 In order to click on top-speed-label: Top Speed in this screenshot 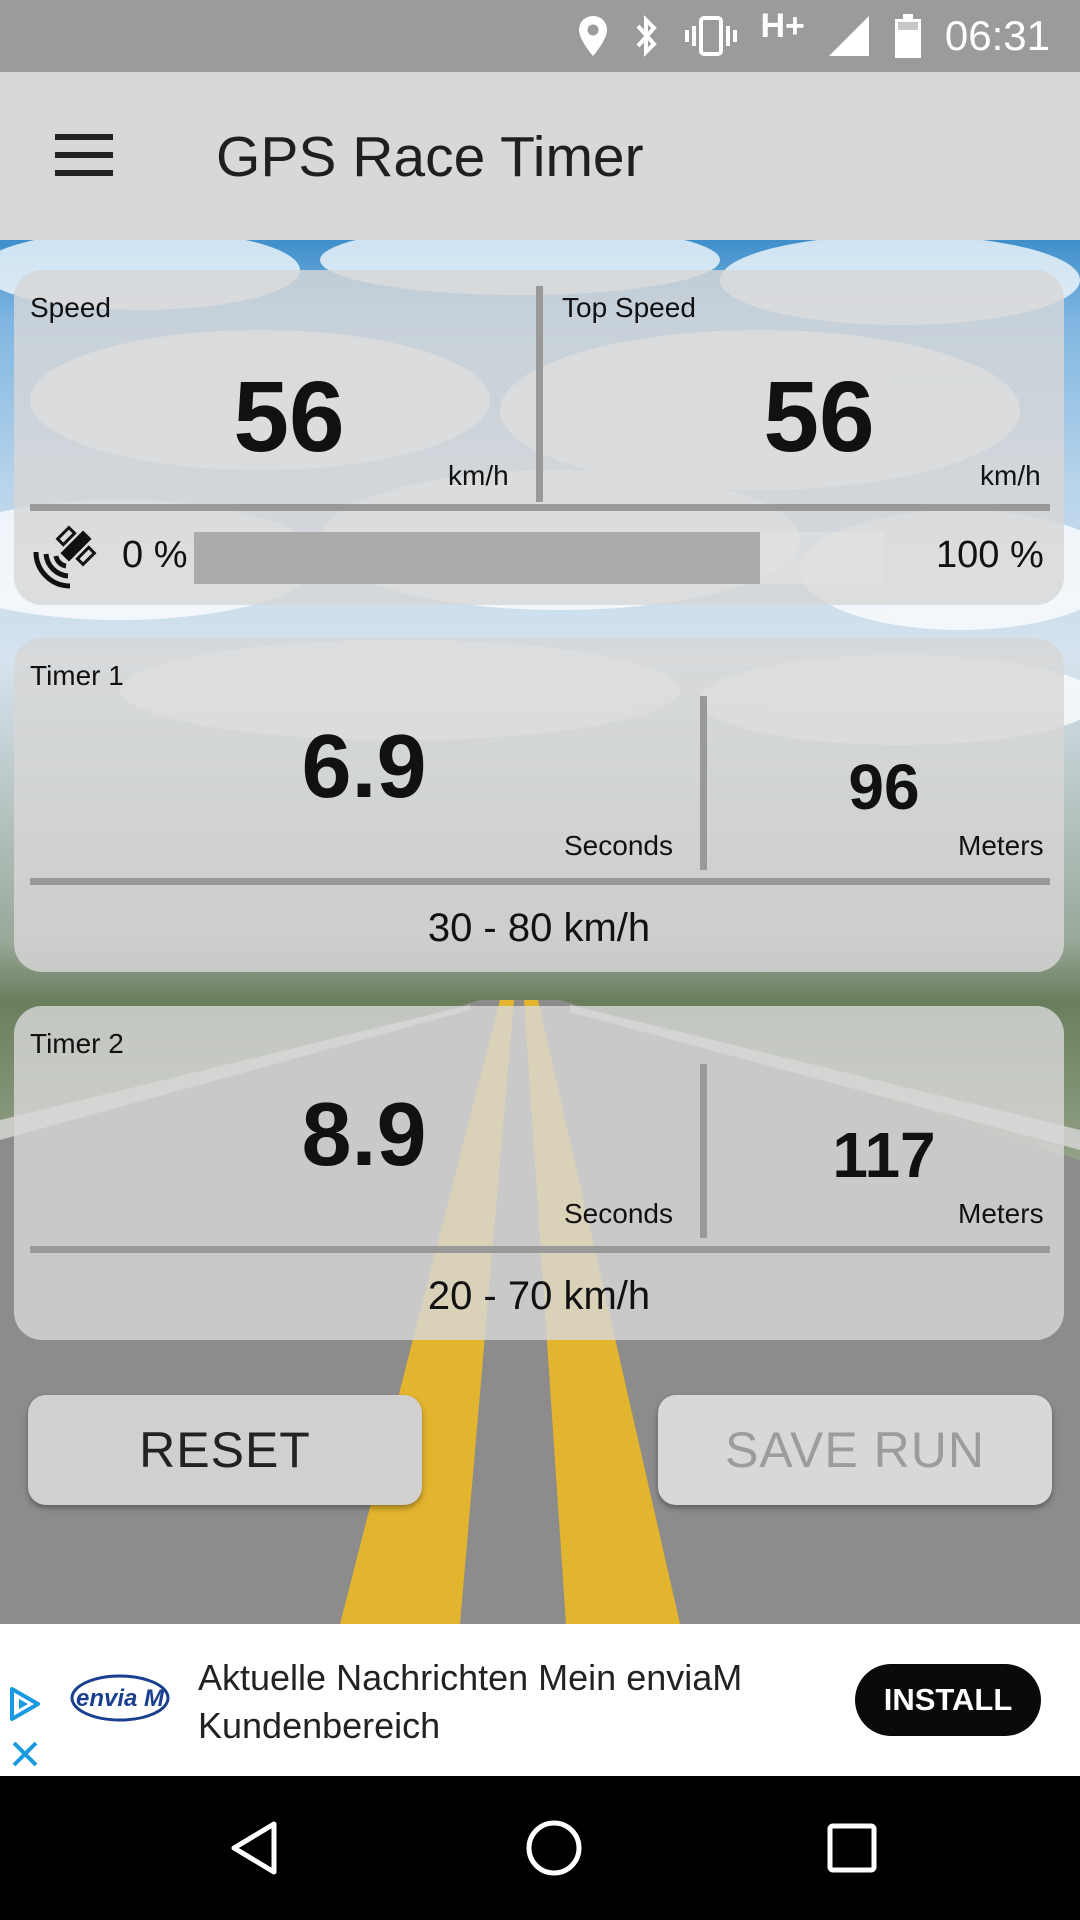, I will do `click(629, 307)`.